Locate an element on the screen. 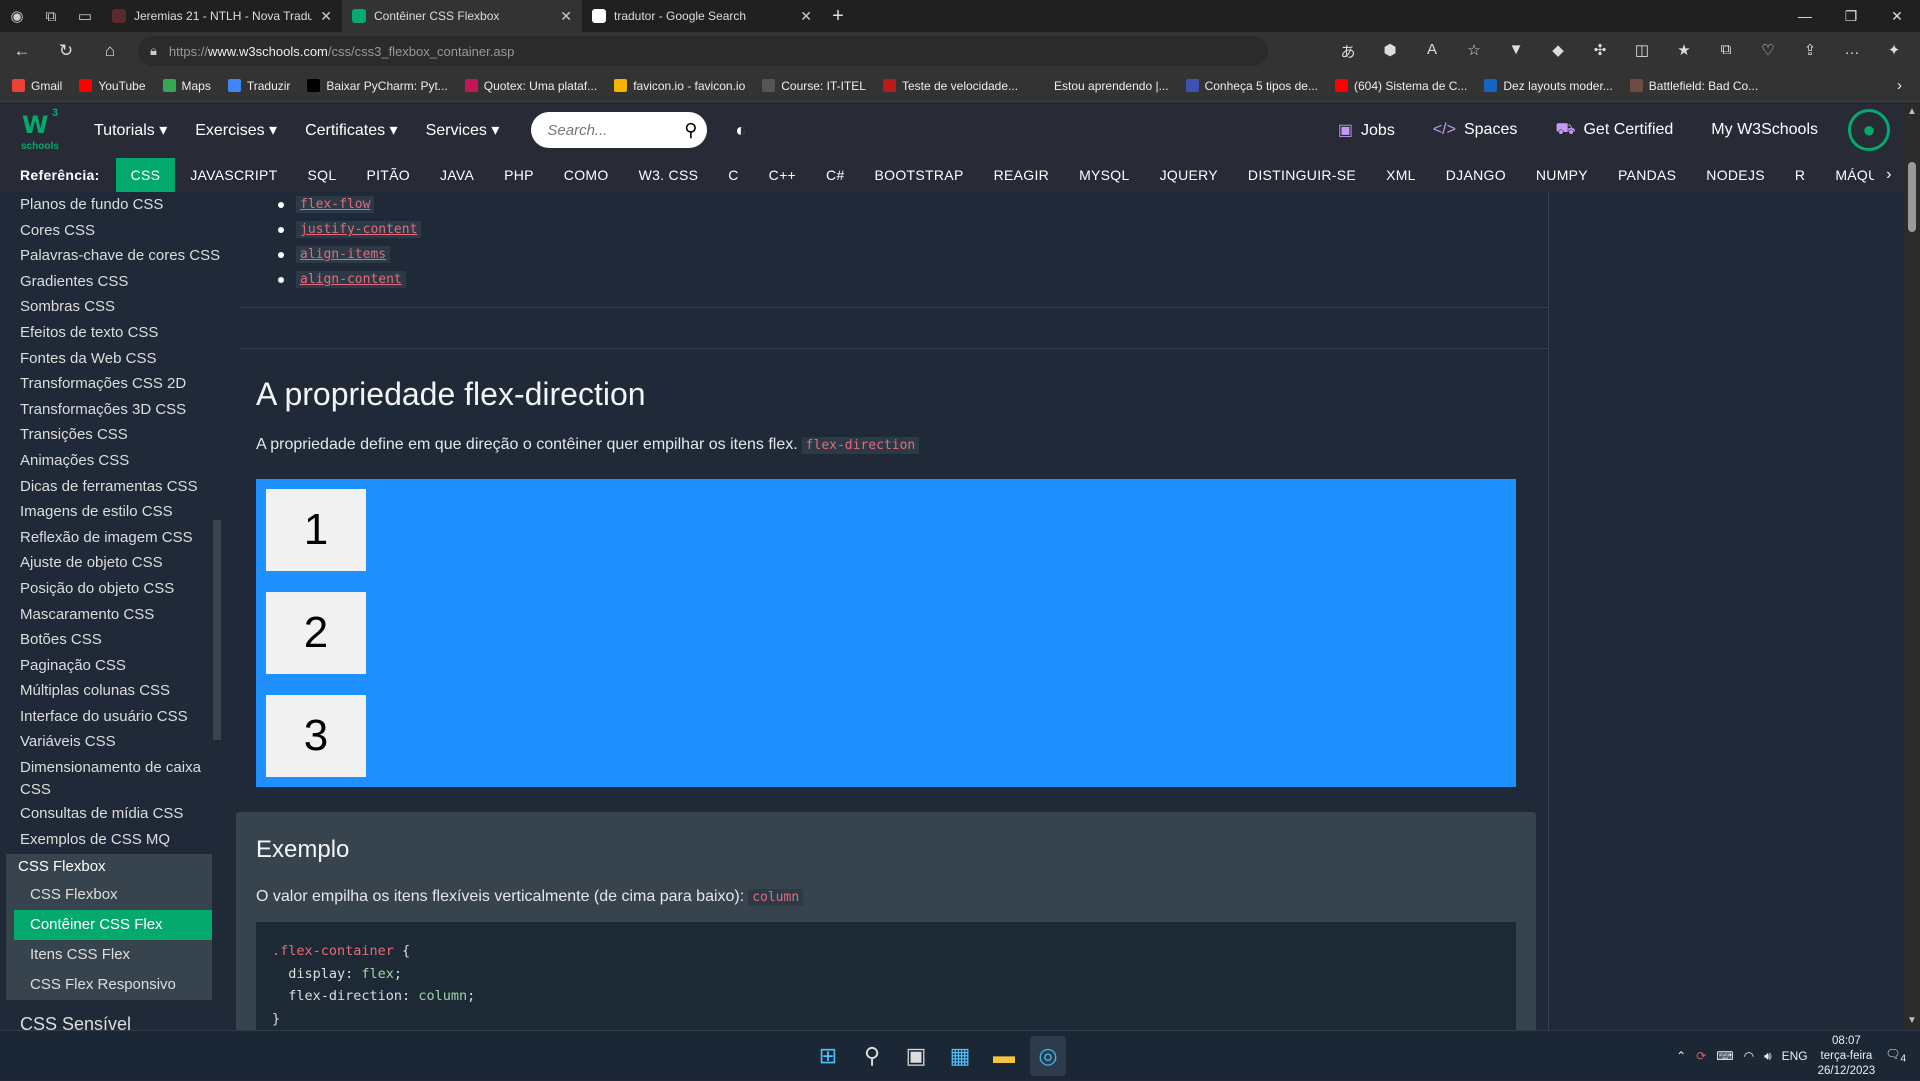  favorite-star-icon: ☆ is located at coordinates (1474, 51).